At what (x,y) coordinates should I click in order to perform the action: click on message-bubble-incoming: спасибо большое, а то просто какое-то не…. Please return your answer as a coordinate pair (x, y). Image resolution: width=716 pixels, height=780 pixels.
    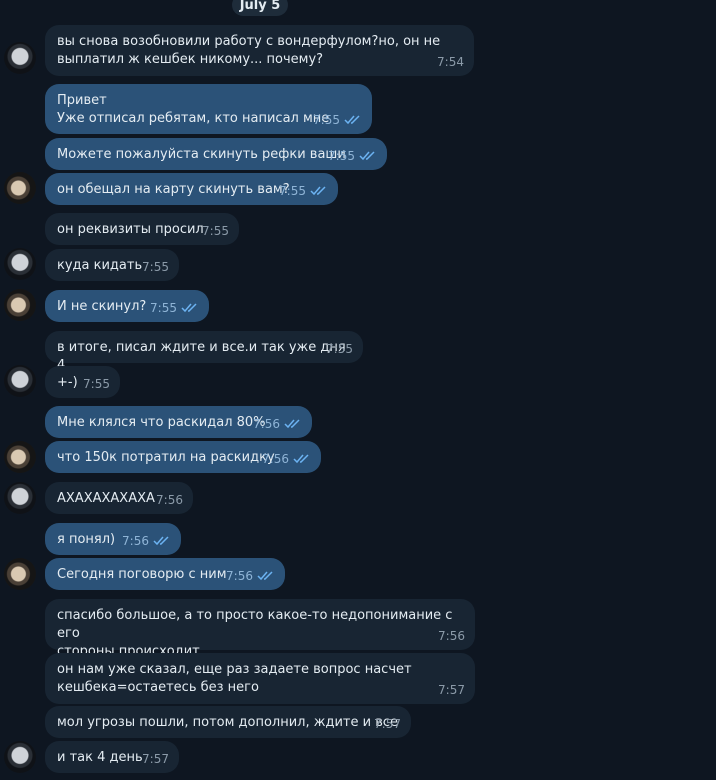
    Looking at the image, I should click on (260, 629).